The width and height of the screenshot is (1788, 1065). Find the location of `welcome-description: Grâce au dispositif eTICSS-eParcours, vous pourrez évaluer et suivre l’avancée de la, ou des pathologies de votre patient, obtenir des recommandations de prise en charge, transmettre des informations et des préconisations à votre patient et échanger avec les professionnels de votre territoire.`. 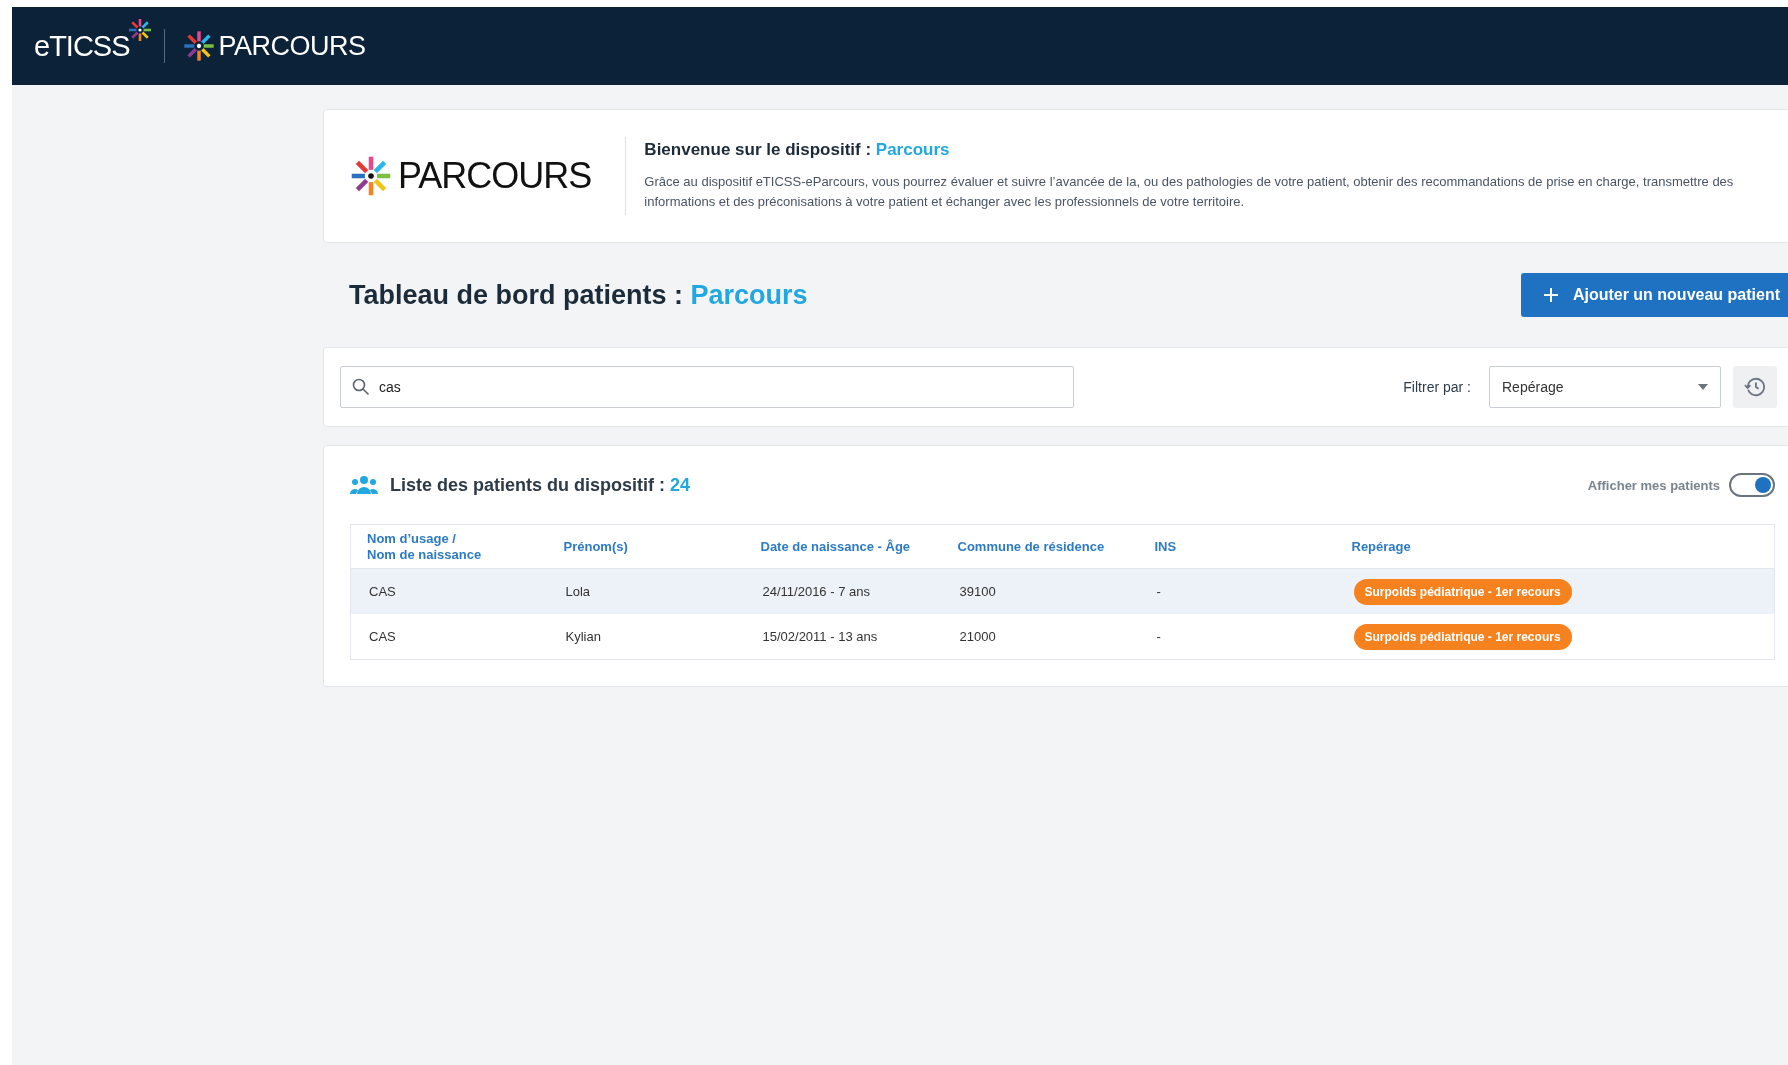

welcome-description: Grâce au dispositif eTICSS-eParcours, vous pourrez évaluer et suivre l’avancée de la, ou des pathologies de votre patient, obtenir des recommandations de prise en charge, transmettre des informations et des préconisations à votre patient et échanger avec les professionnels de votre territoire. is located at coordinates (1189, 192).